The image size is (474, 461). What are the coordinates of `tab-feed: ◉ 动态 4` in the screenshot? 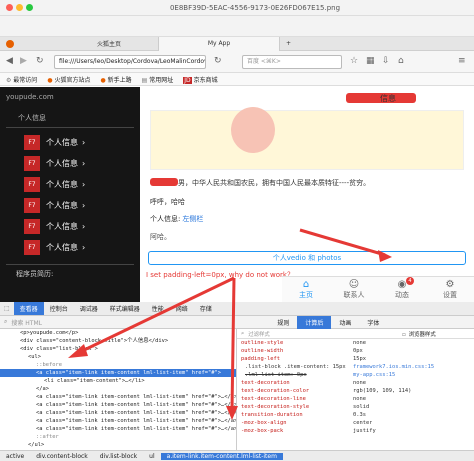 It's located at (402, 288).